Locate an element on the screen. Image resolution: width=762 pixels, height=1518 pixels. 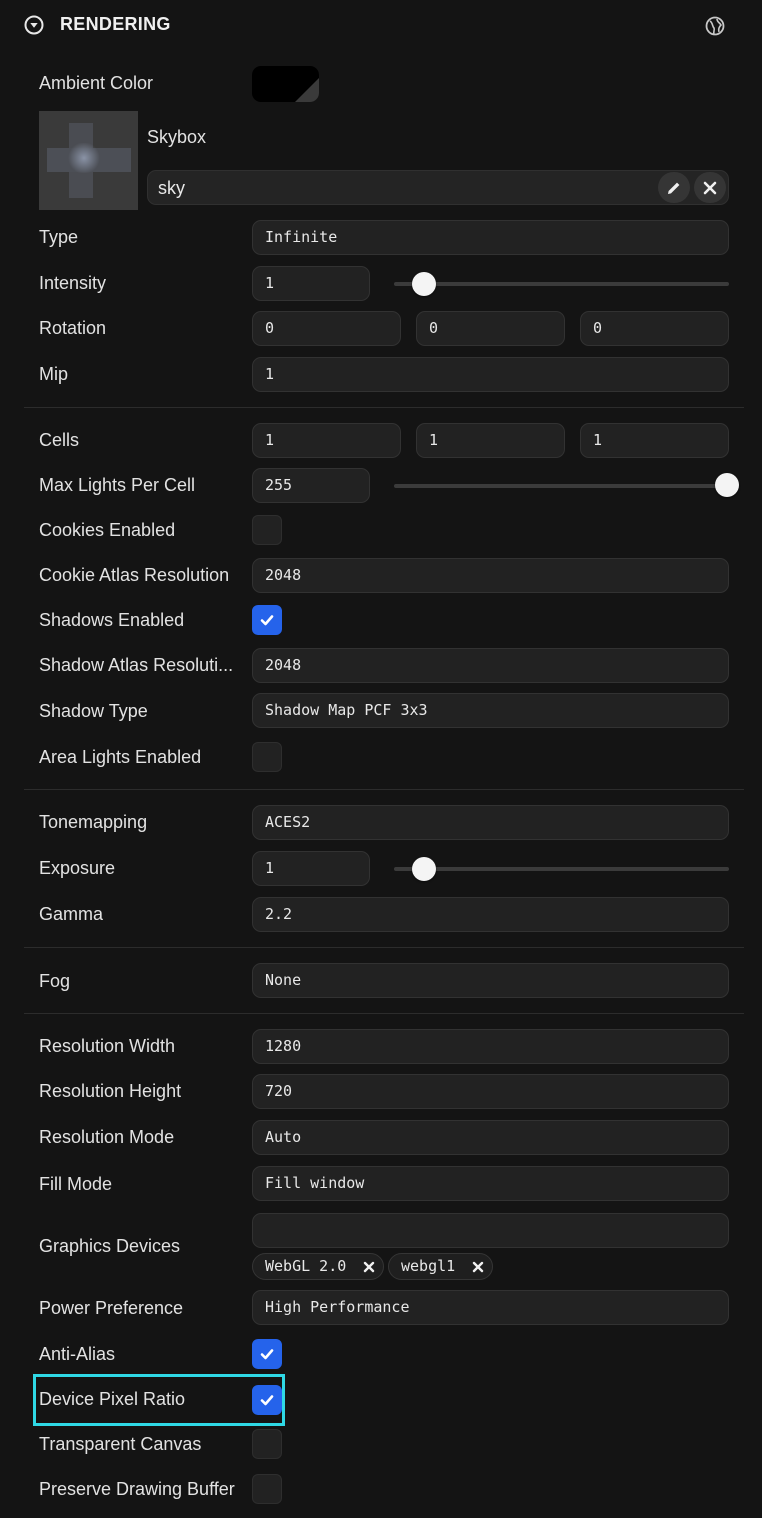
type-label: Type is located at coordinates (59, 237).